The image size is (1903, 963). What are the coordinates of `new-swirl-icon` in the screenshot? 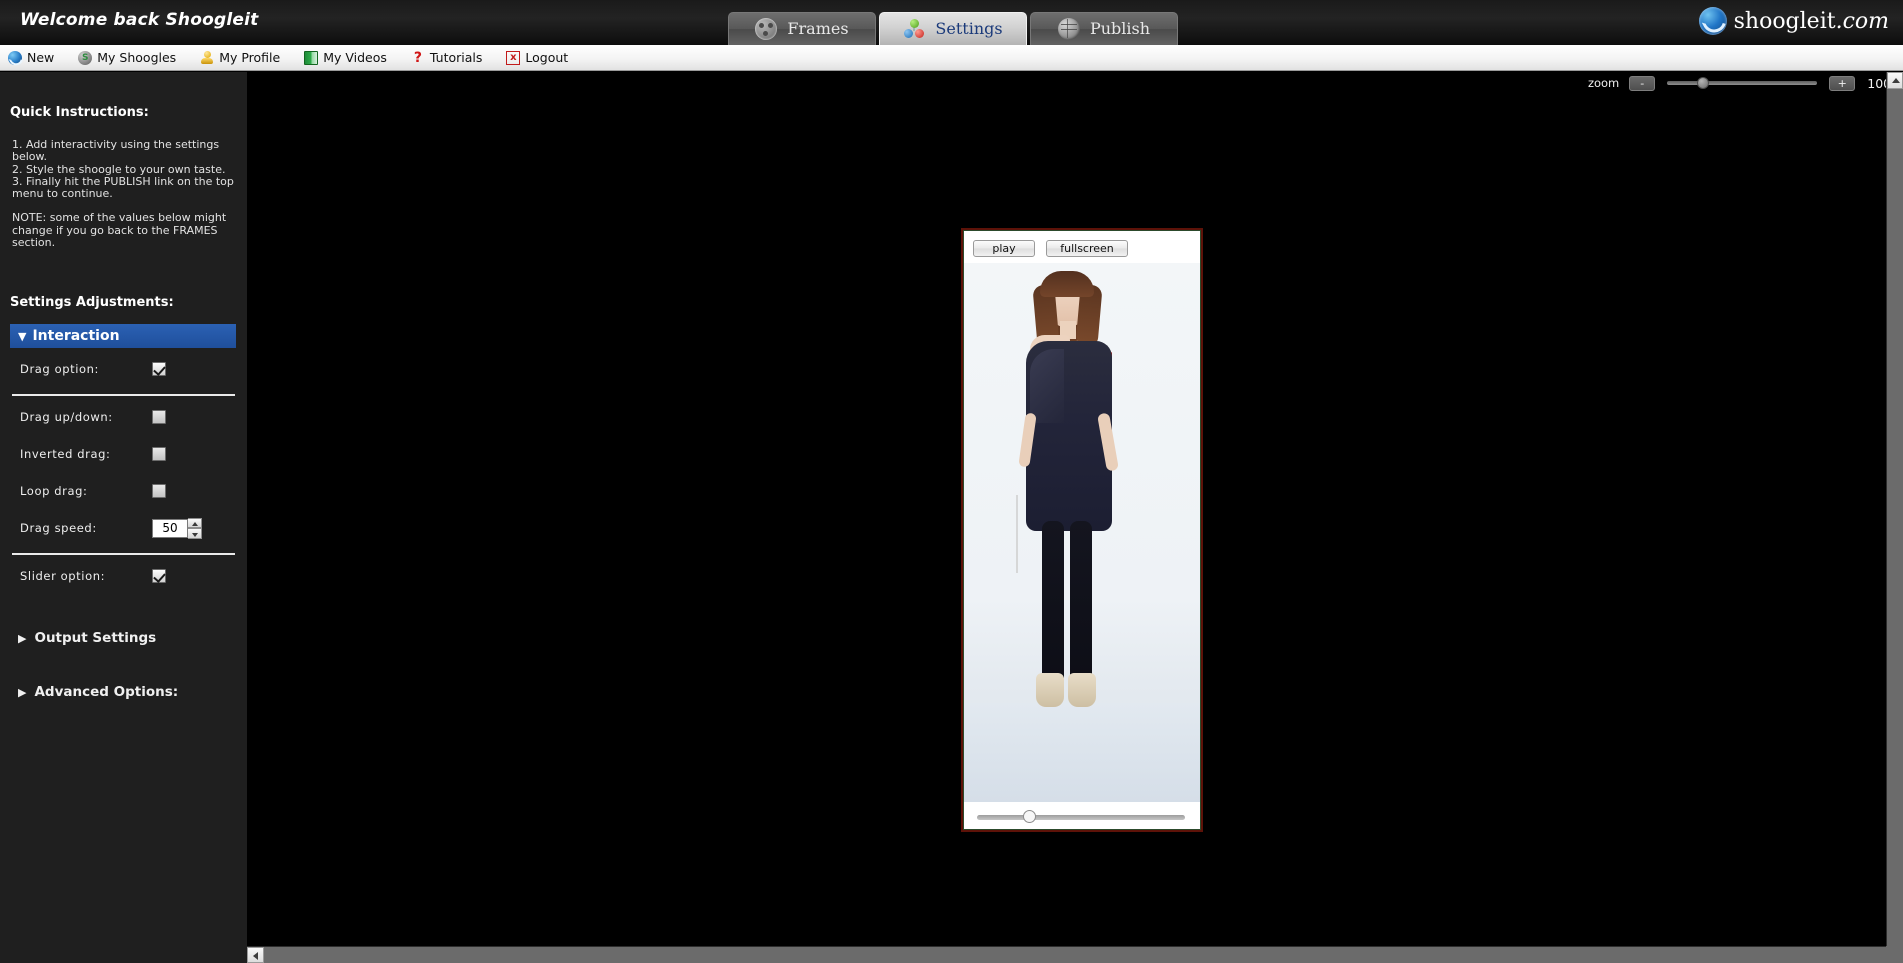 It's located at (15, 57).